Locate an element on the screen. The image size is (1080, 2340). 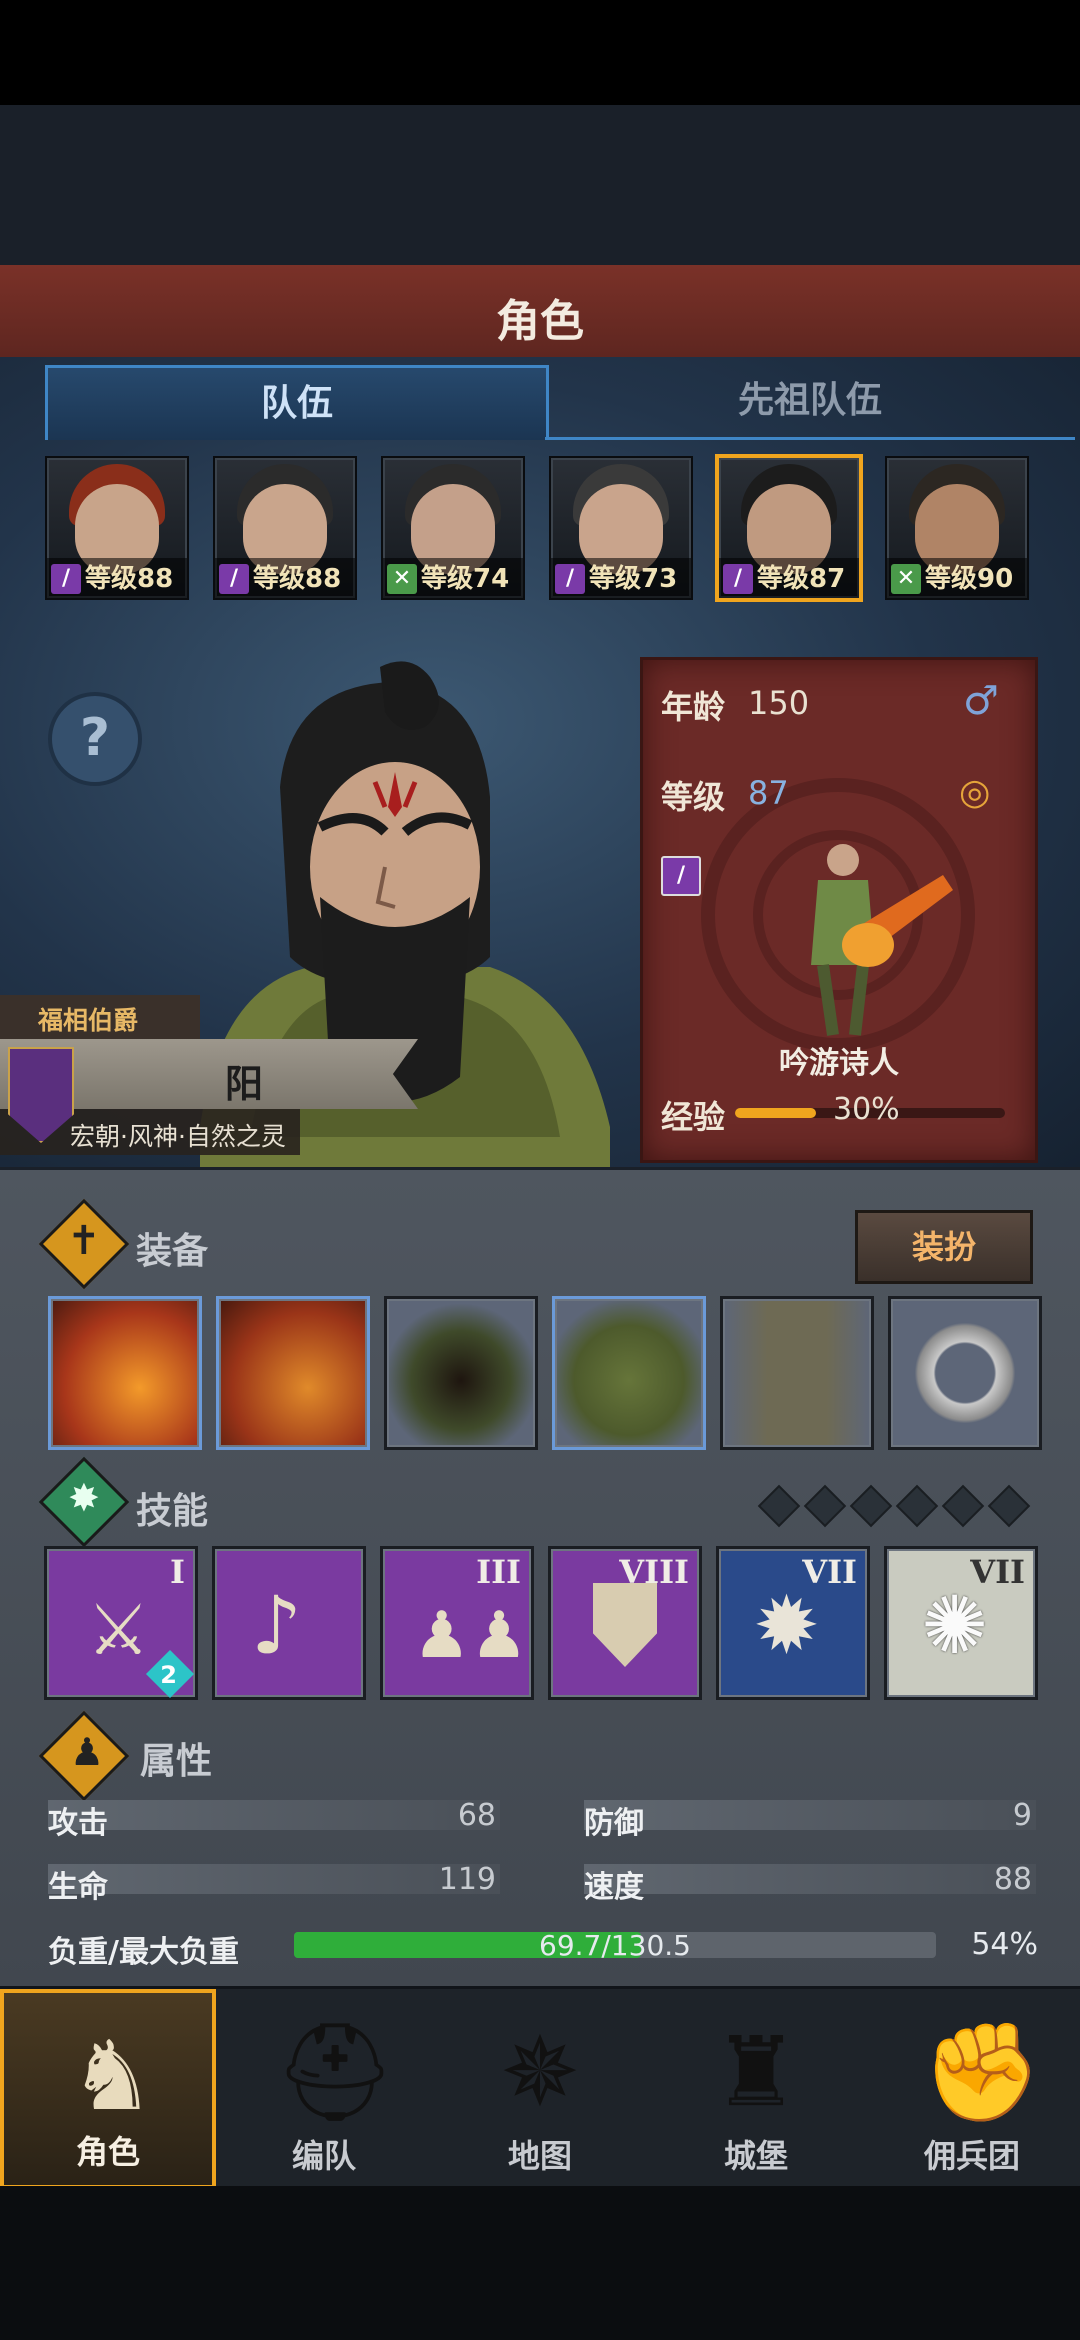
ring-icon is located at coordinates (965, 1373).